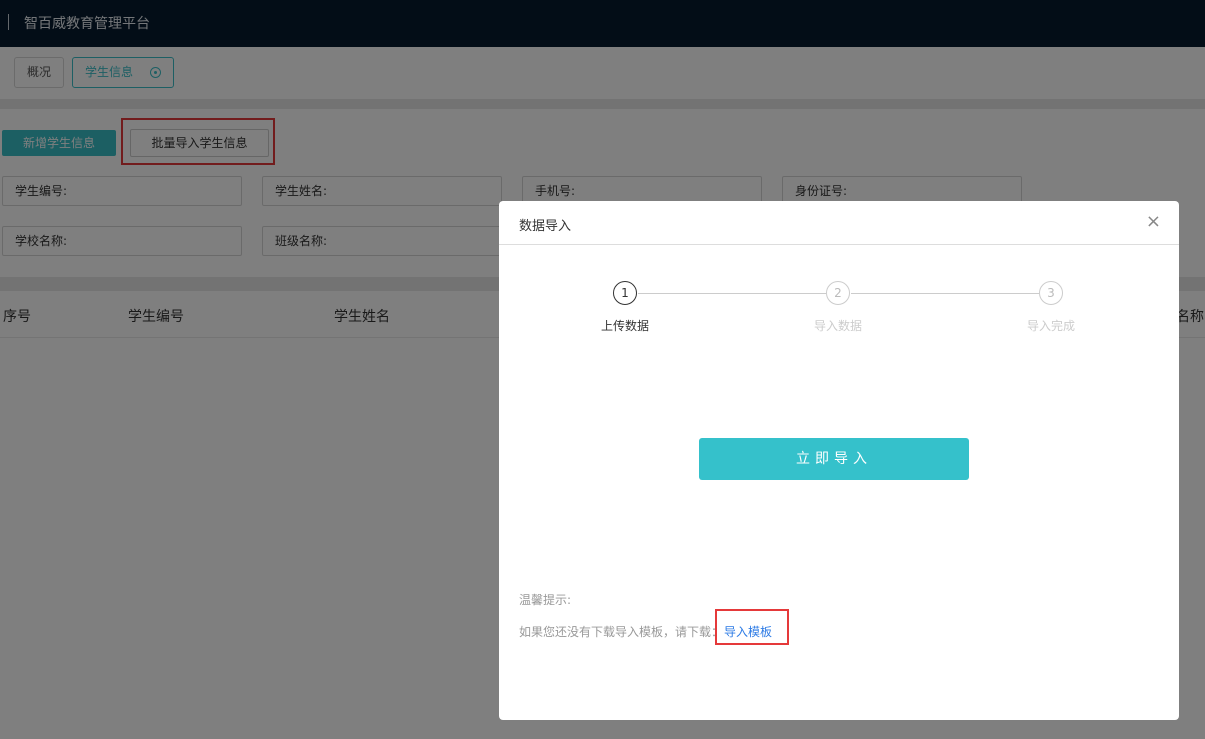 The image size is (1205, 739). I want to click on step-1-label: 上传数据, so click(624, 326).